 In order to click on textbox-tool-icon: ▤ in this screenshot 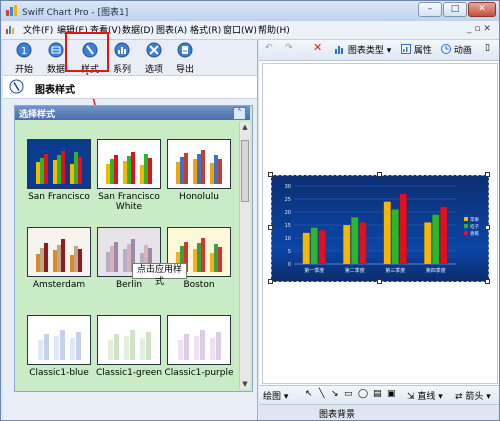, I will do `click(377, 394)`.